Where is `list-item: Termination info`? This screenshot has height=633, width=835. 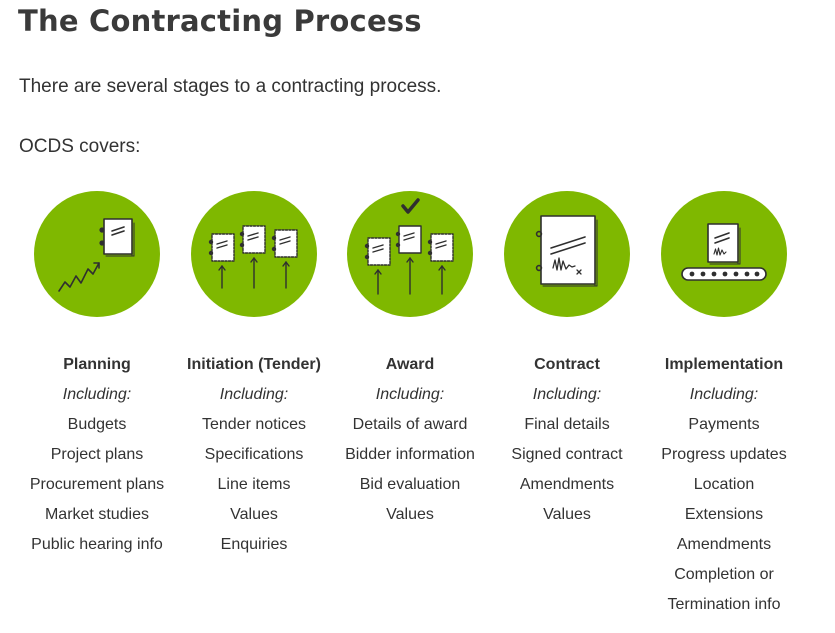
list-item: Termination info is located at coordinates (724, 604).